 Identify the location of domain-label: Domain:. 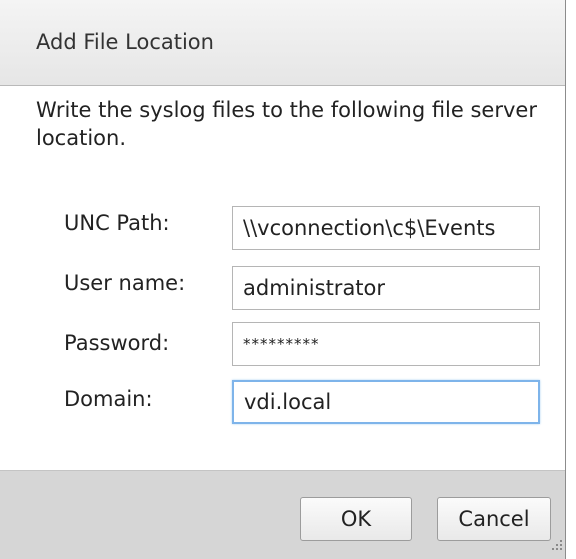
(108, 399).